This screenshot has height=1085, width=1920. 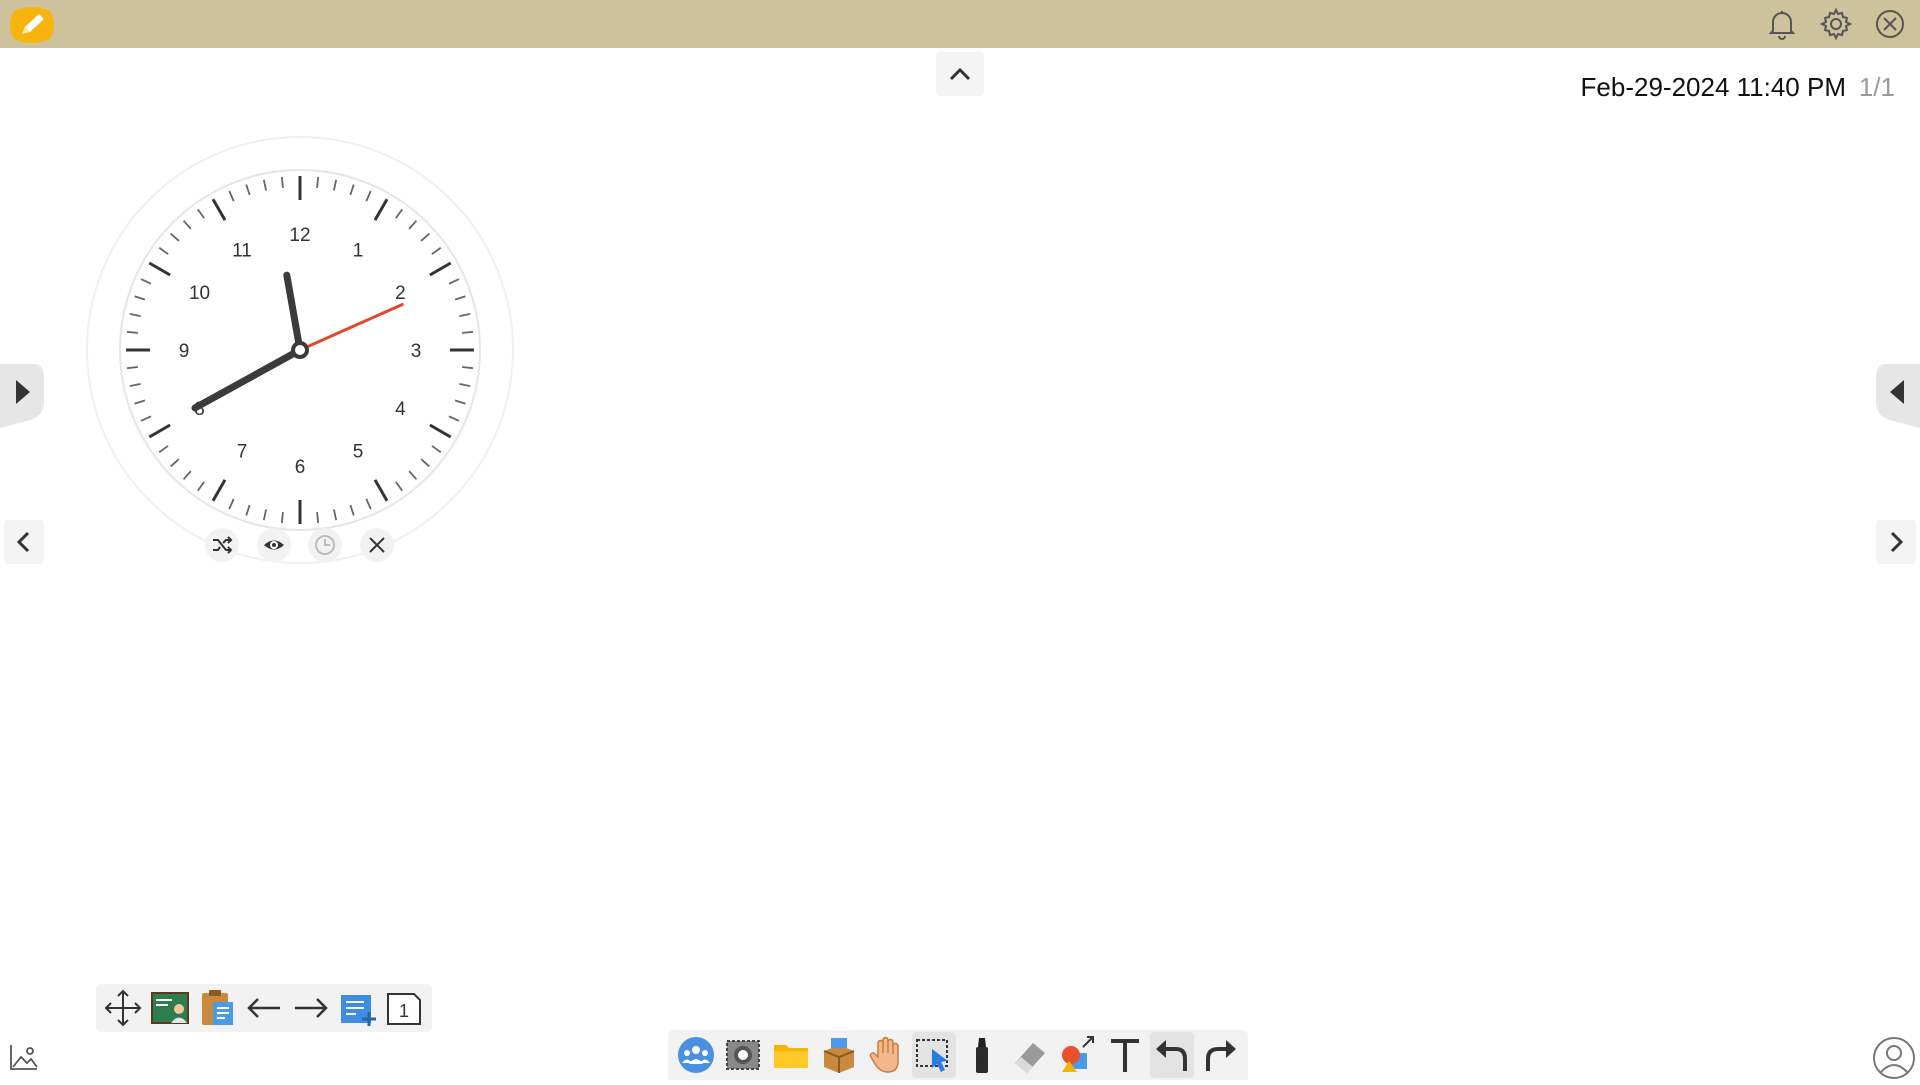 I want to click on datetime-label: Feb-29-2024 11:40 PM, so click(x=1713, y=87).